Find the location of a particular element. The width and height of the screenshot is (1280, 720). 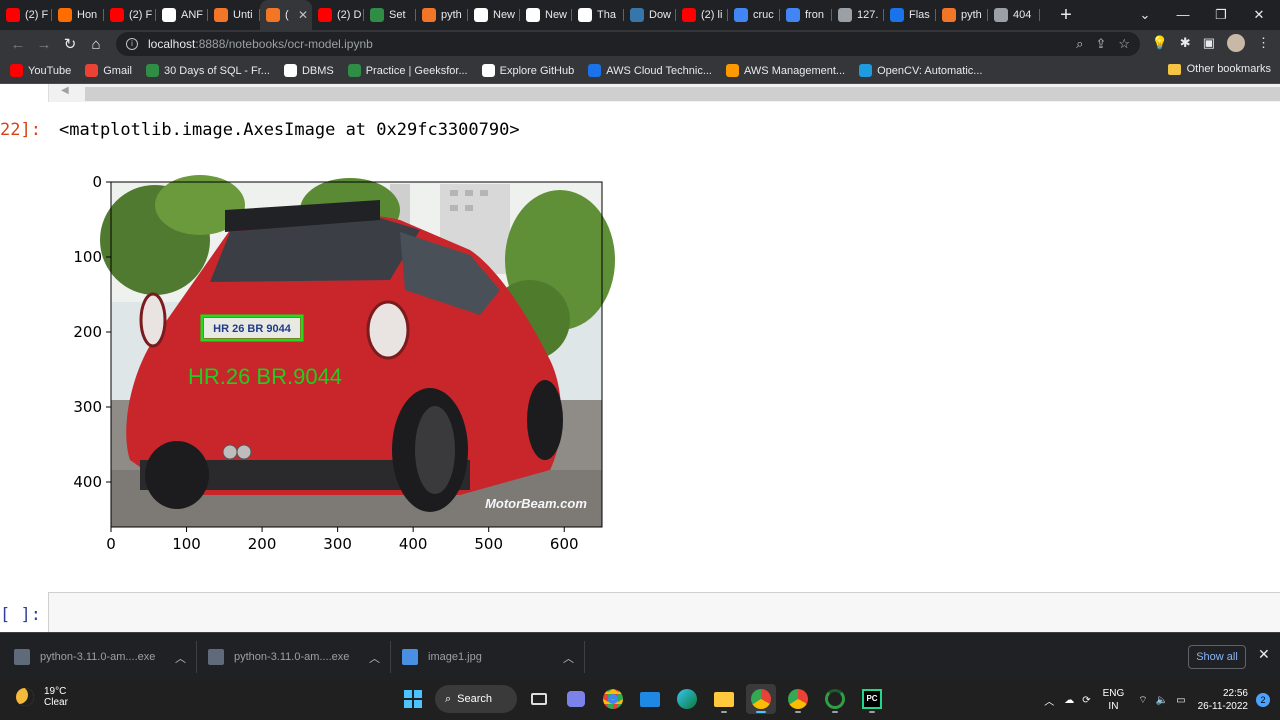

notification-badge: 2 is located at coordinates (1263, 700).